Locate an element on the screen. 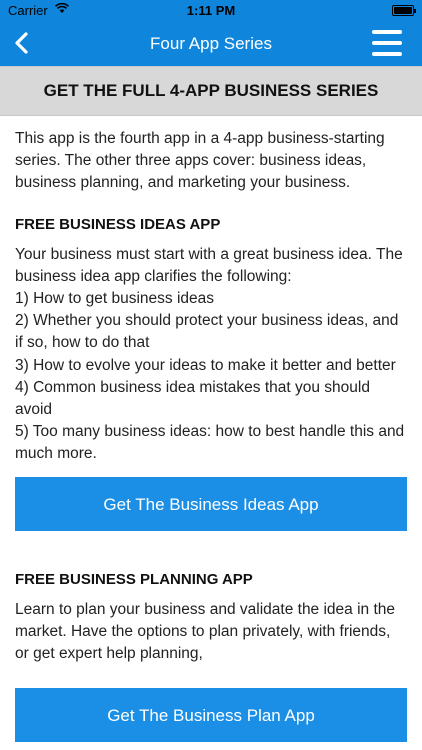 The image size is (422, 750). get-business-ideas-app-button: Get The Business Ideas App is located at coordinates (211, 503).